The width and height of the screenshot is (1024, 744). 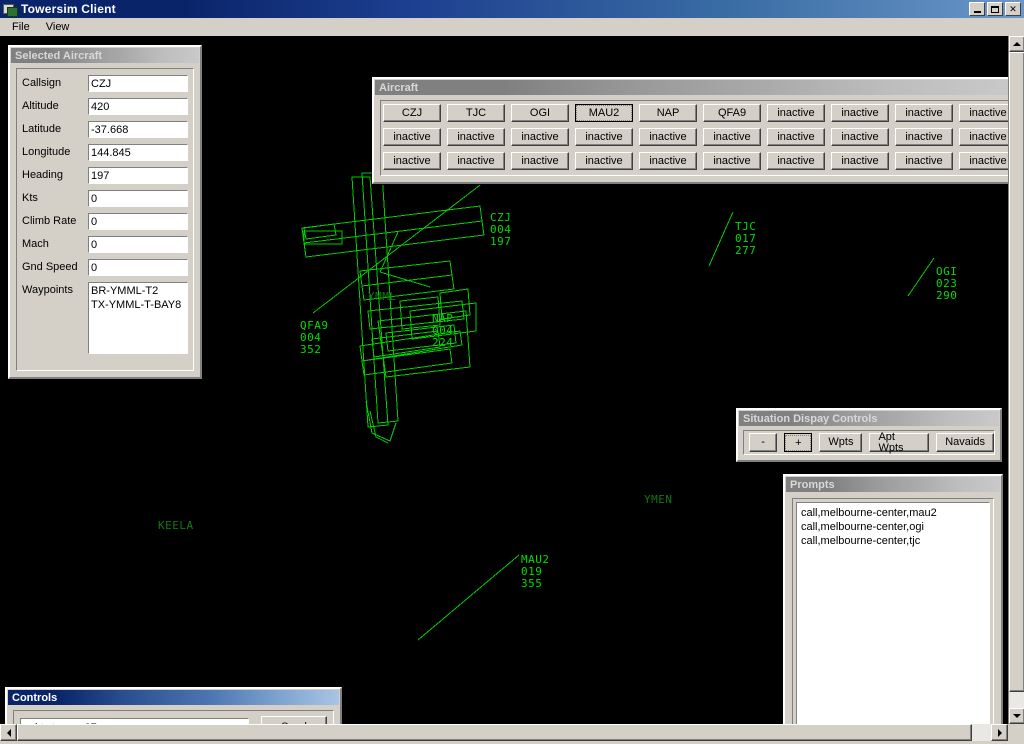 I want to click on controls-window: Controls czj,tx t p rwy27 Send, so click(x=173, y=705).